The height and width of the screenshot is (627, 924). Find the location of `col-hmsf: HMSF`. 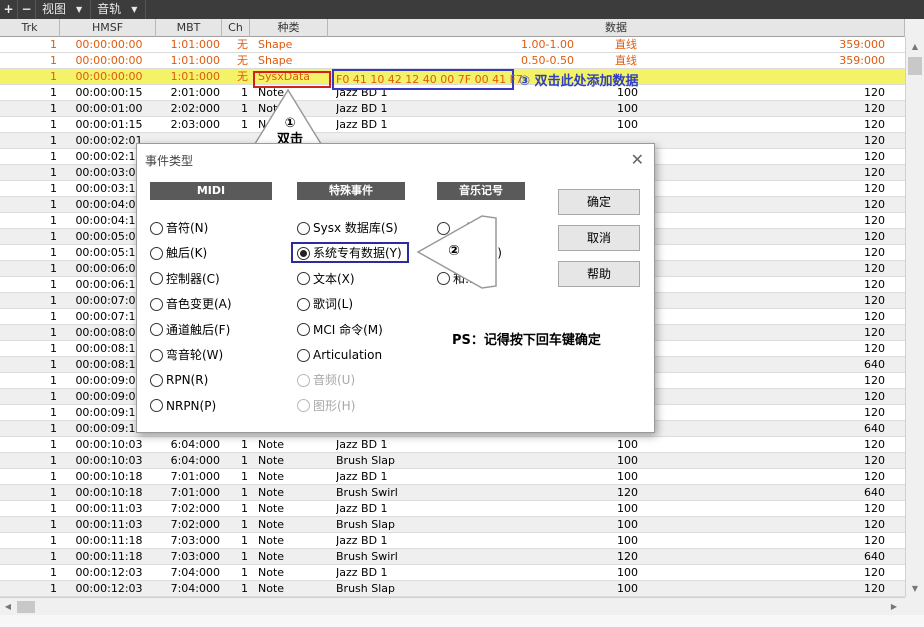

col-hmsf: HMSF is located at coordinates (108, 28).